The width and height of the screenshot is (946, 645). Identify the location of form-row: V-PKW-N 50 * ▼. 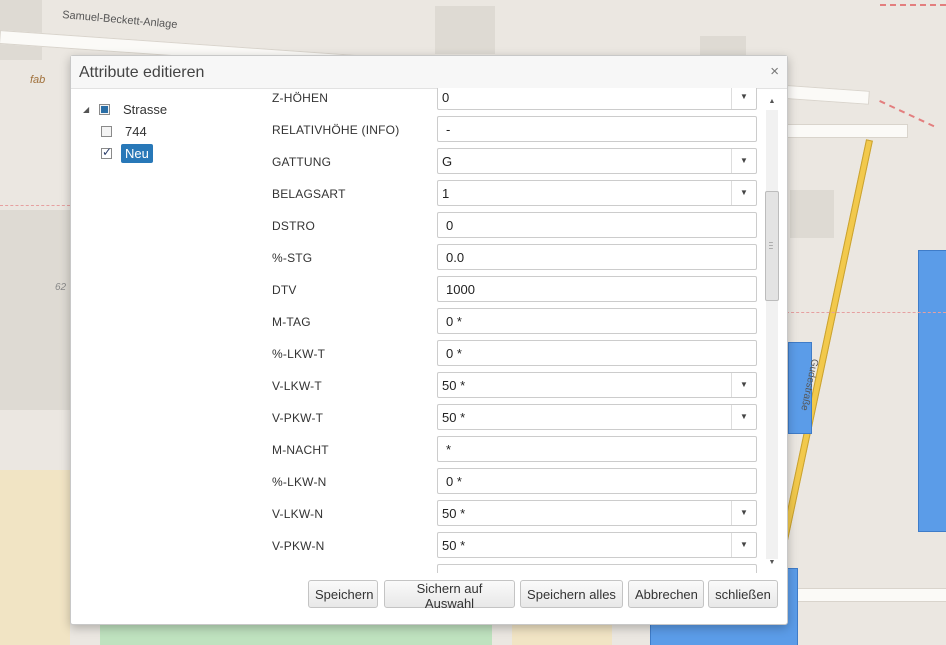
(511, 546).